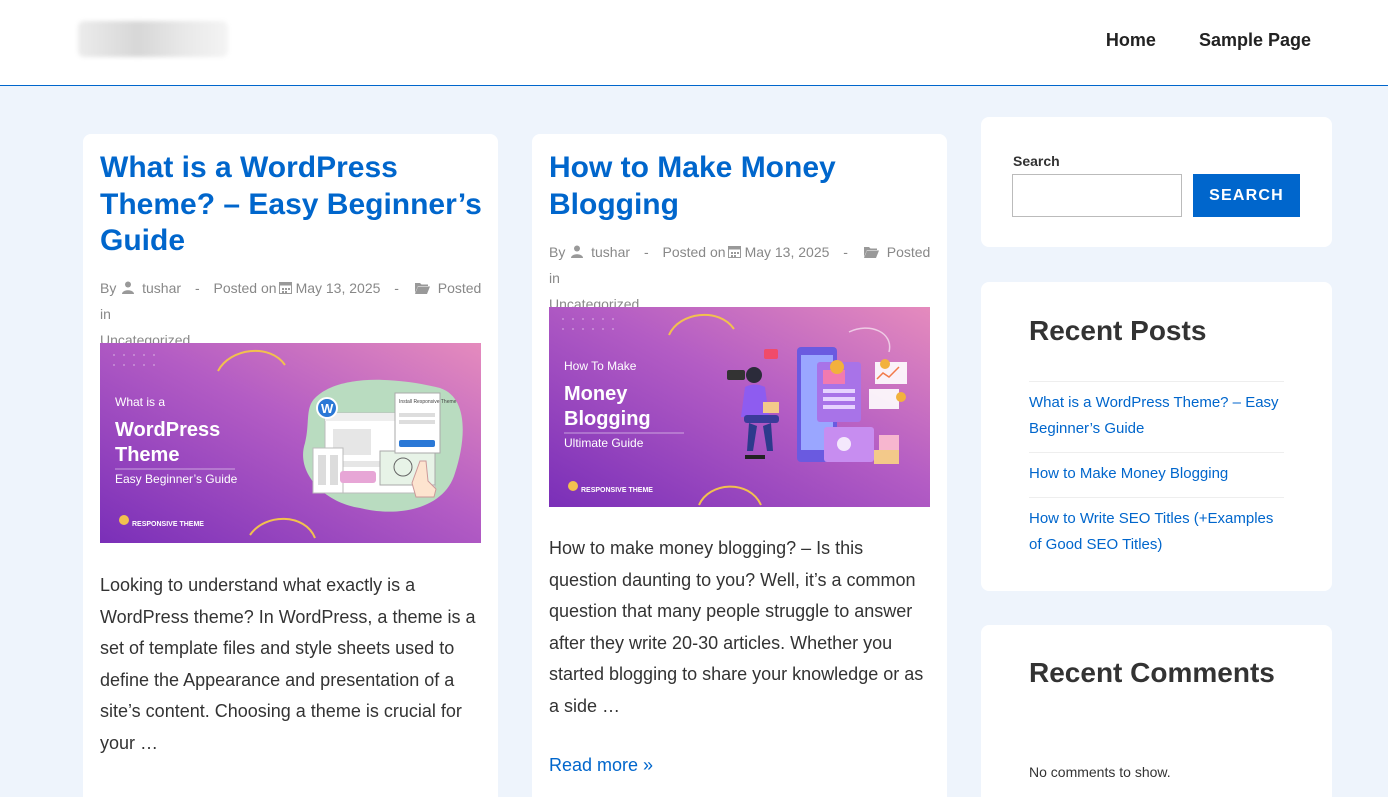 This screenshot has height=797, width=1388. I want to click on widget-title: Recent Posts, so click(1118, 330).